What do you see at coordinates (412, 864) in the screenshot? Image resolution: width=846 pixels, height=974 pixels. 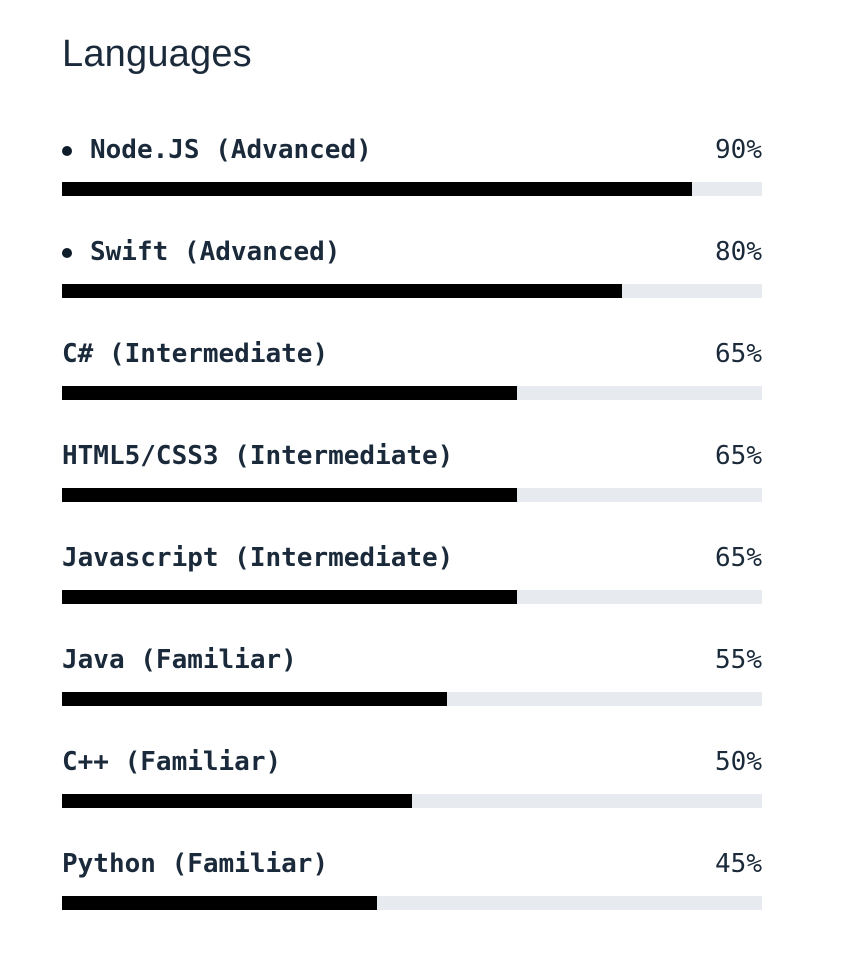 I see `skill-row: Python (Familiar) 45%` at bounding box center [412, 864].